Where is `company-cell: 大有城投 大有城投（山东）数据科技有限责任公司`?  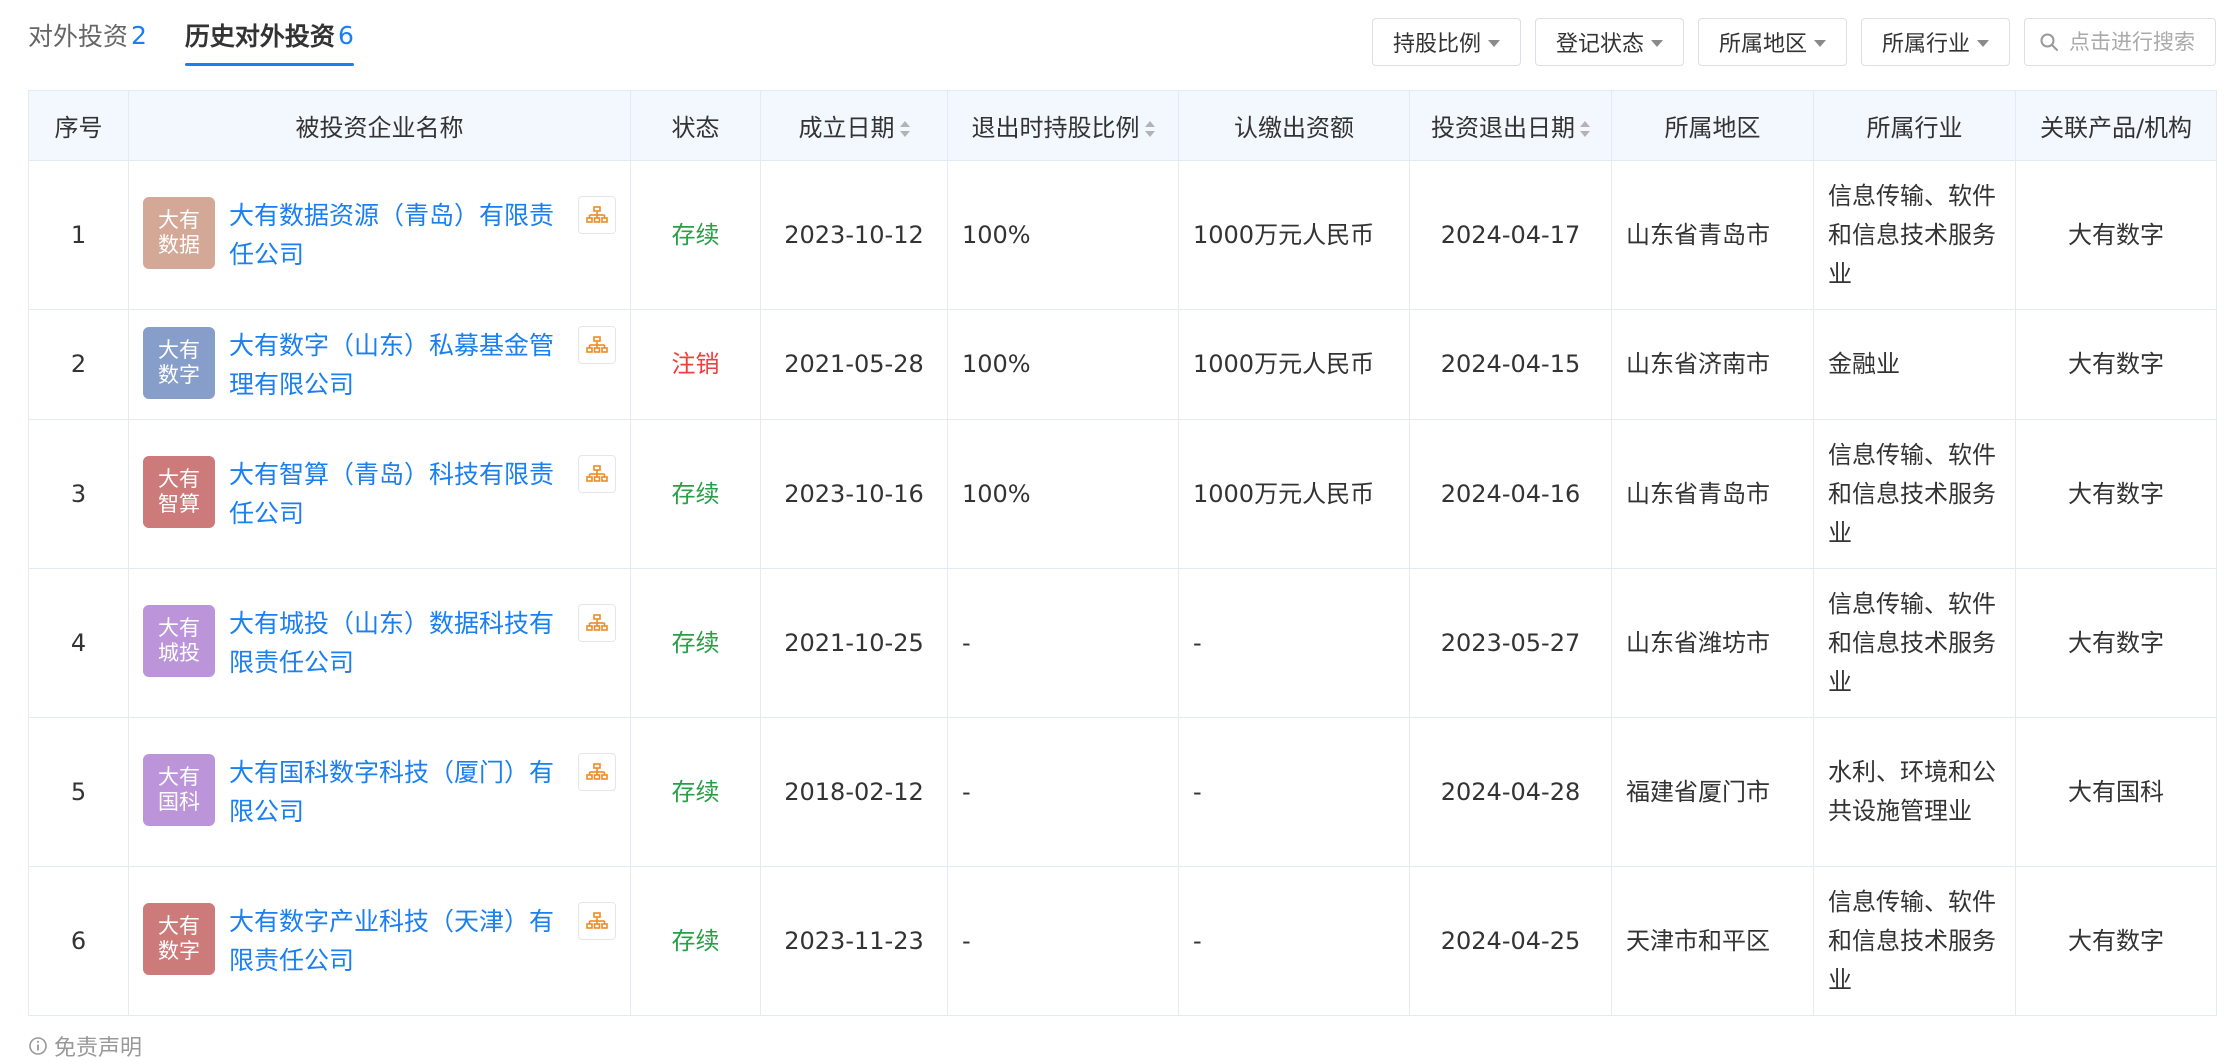
company-cell: 大有城投 大有城投（山东）数据科技有限责任公司 is located at coordinates (379, 643).